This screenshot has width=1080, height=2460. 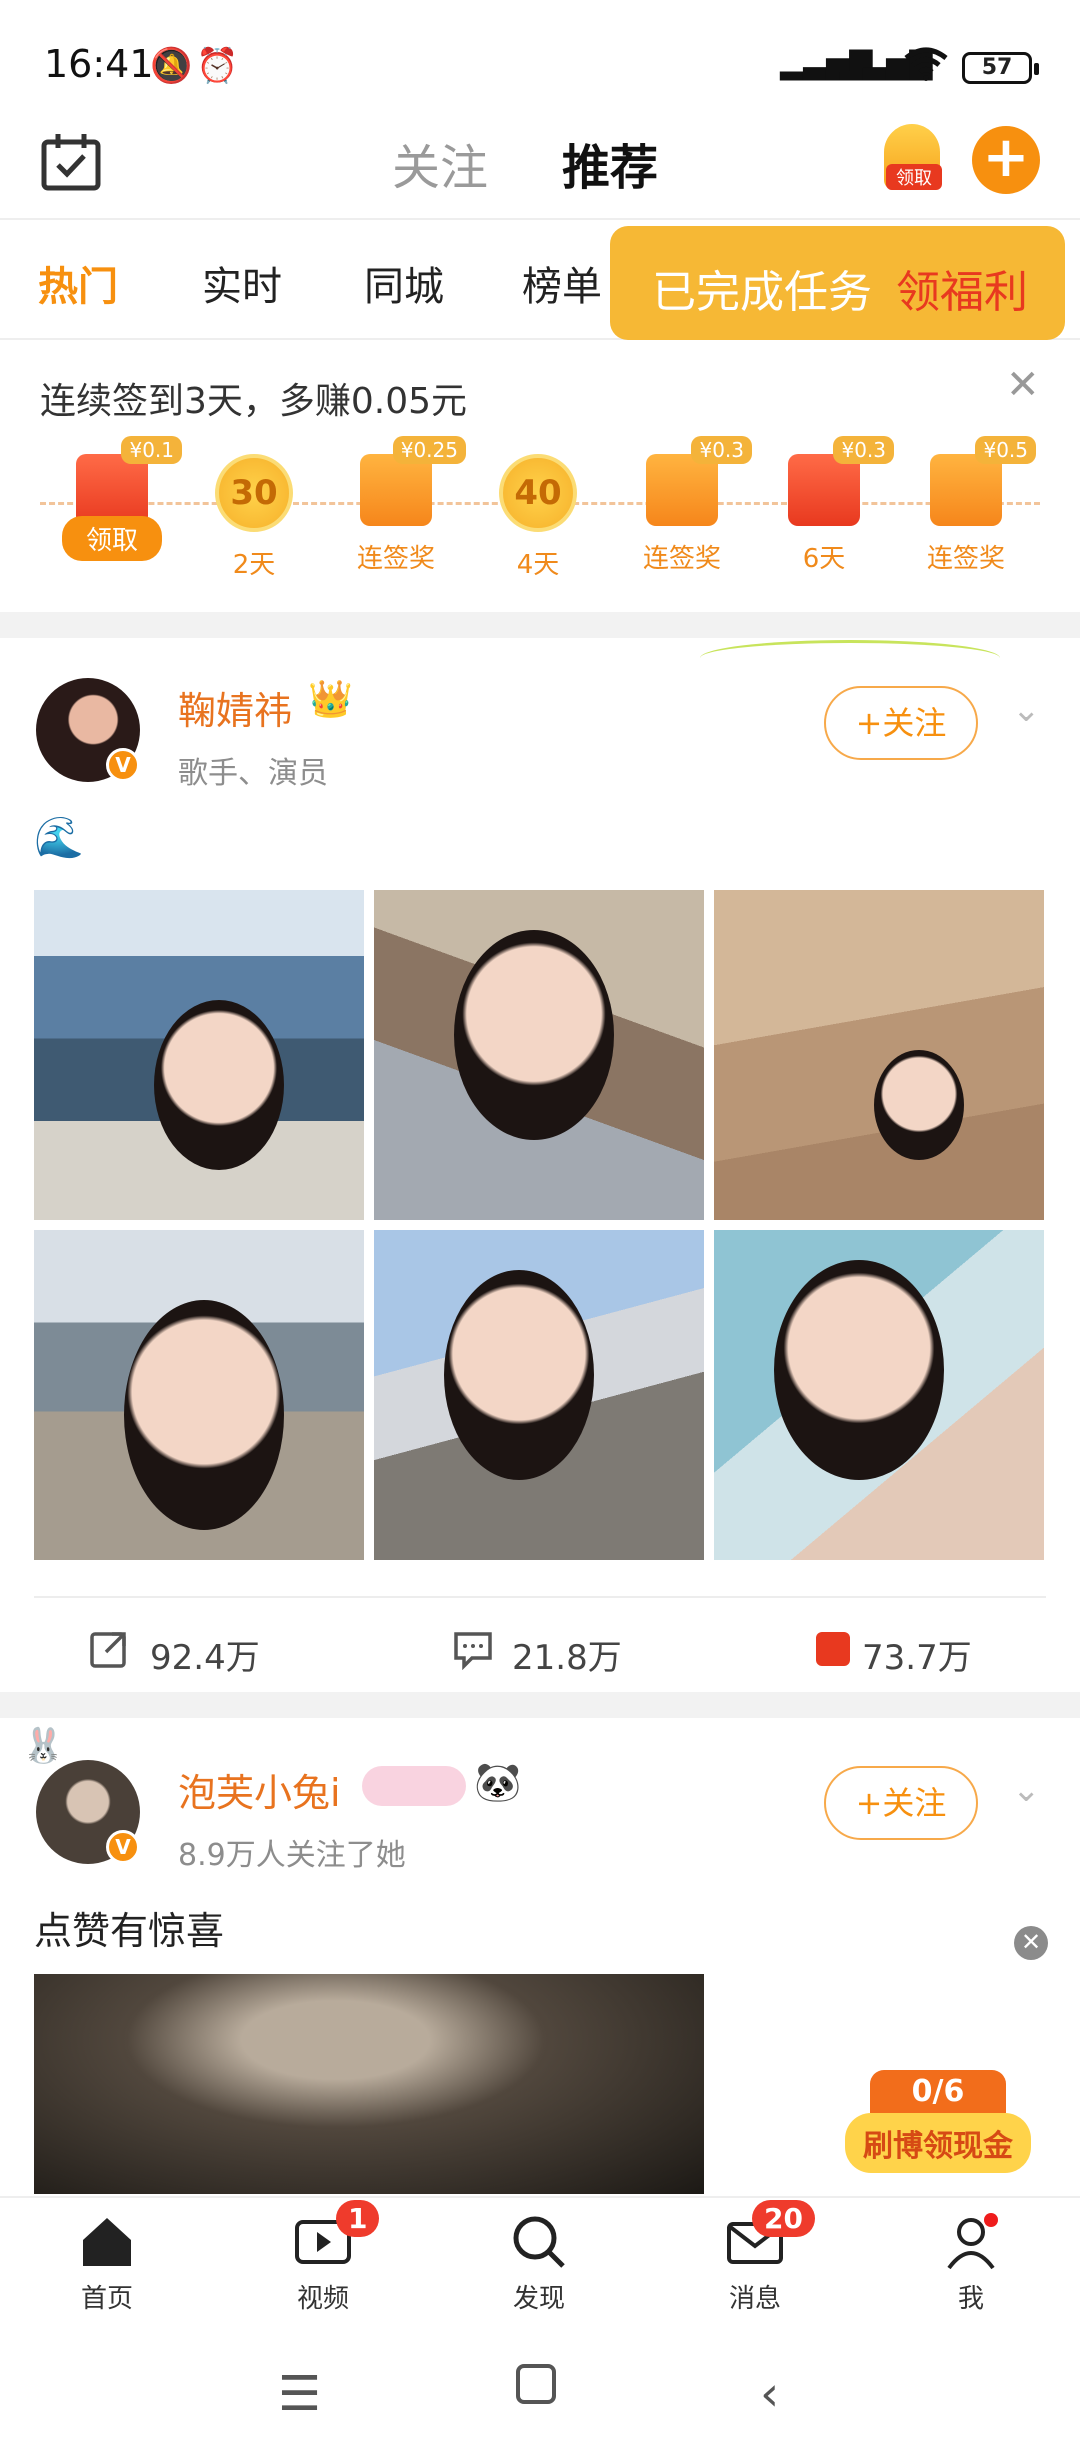 What do you see at coordinates (783, 2218) in the screenshot?
I see `messages-badge: 20` at bounding box center [783, 2218].